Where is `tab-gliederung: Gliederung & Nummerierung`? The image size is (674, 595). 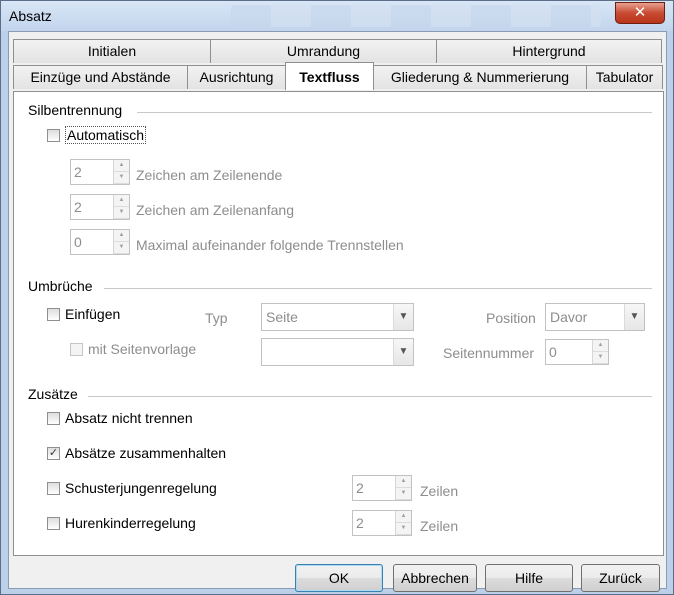
tab-gliederung: Gliederung & Nummerierung is located at coordinates (480, 77).